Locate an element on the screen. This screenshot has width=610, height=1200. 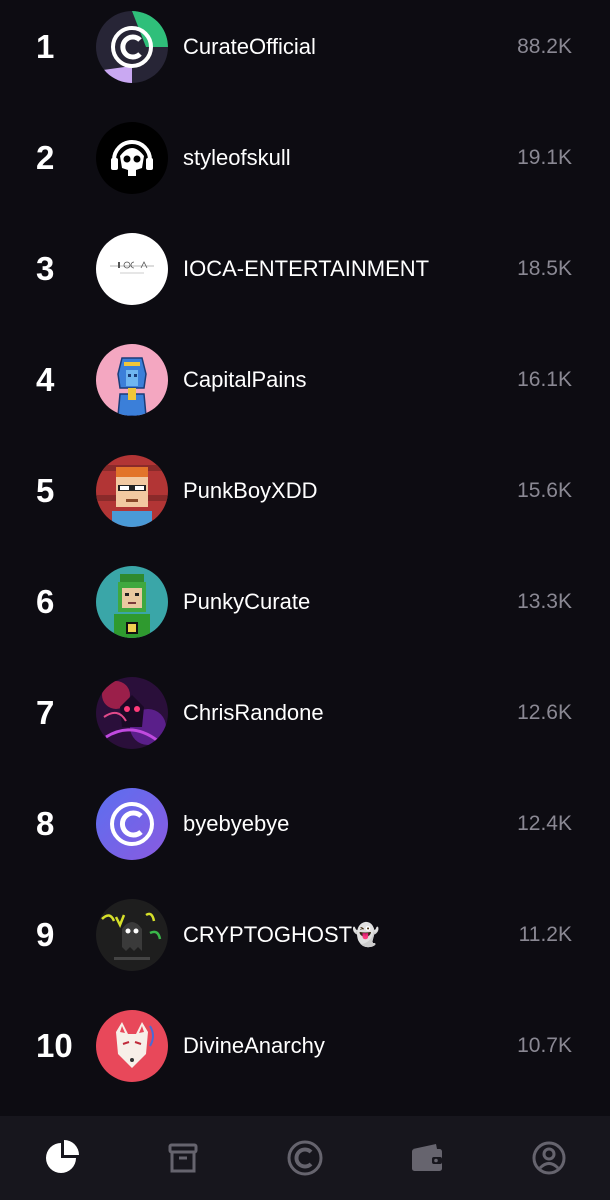
follower-count: 16.1K is located at coordinates (544, 379).